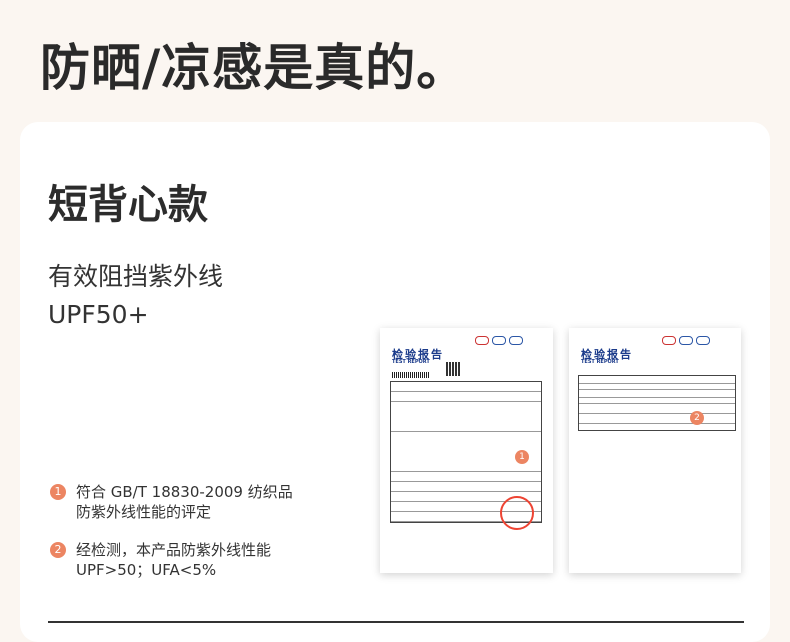  I want to click on test-report-image-2: 检验报告 TEST REPORT 2, so click(655, 450).